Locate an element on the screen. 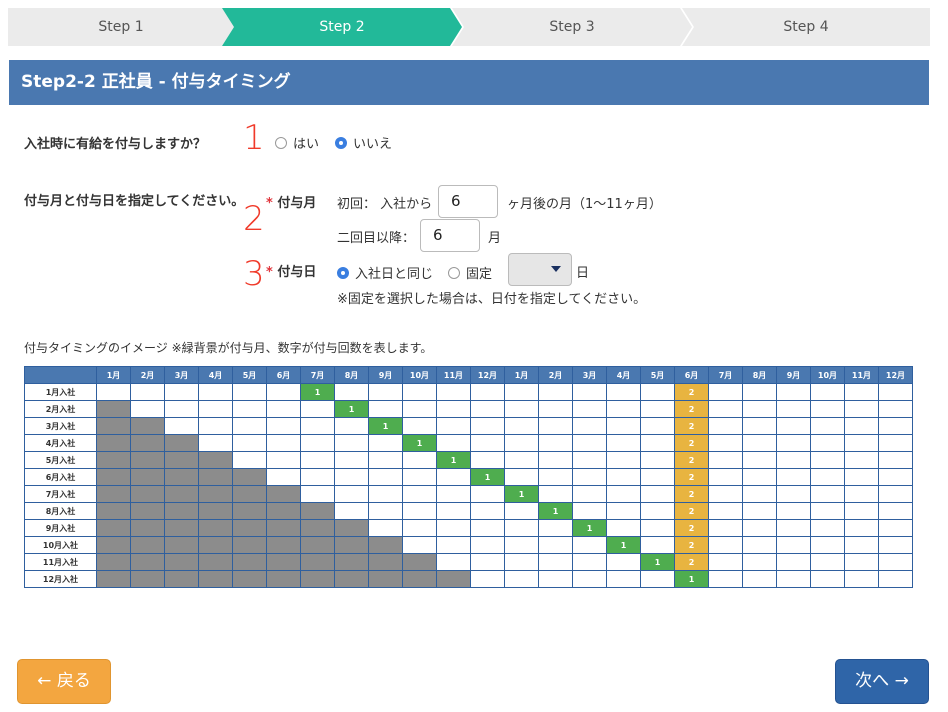 This screenshot has height=712, width=948. step-1: Step 1 is located at coordinates (121, 27).